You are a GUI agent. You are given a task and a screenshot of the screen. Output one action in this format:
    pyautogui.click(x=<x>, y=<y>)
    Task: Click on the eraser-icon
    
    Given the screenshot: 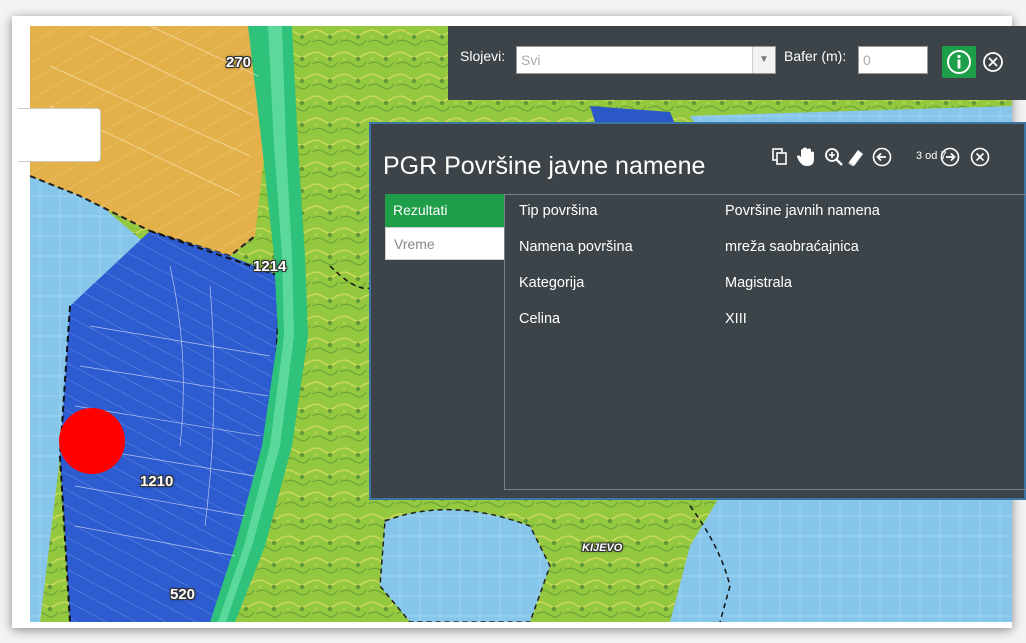 What is the action you would take?
    pyautogui.click(x=856, y=157)
    